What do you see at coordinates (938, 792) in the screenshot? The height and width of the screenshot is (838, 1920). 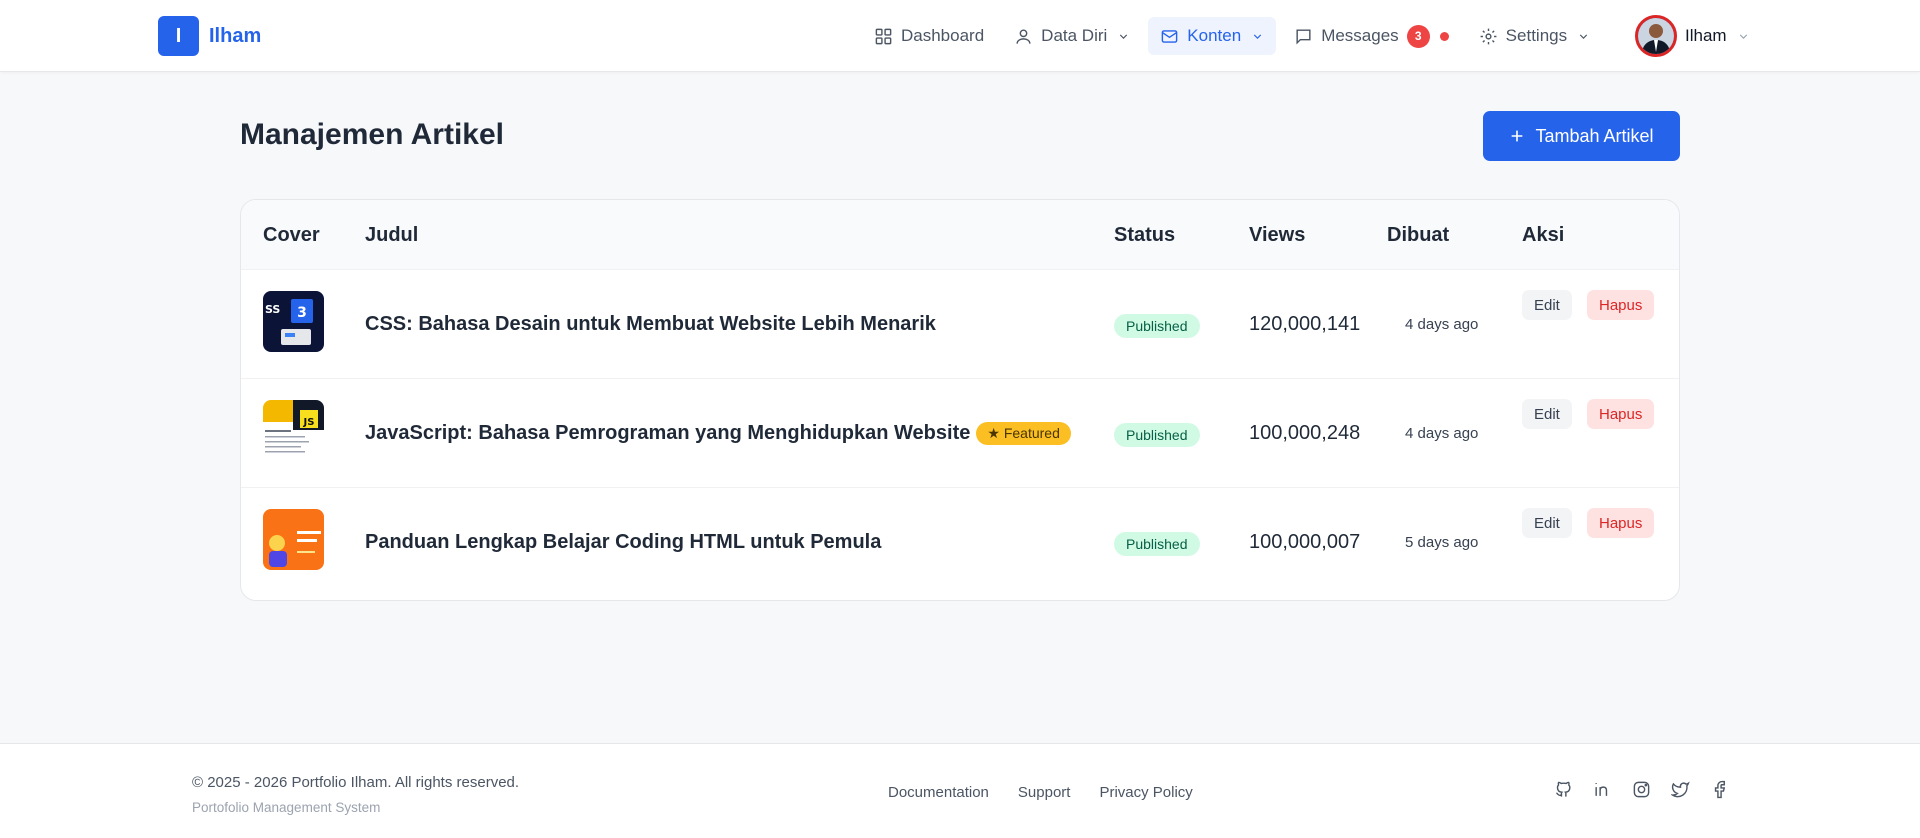 I see `documentation-link: Documentation` at bounding box center [938, 792].